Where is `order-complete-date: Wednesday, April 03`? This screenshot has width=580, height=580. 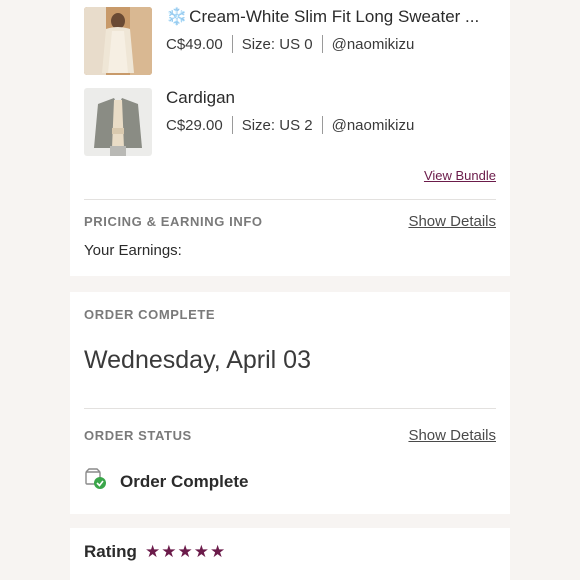
order-complete-date: Wednesday, April 03 is located at coordinates (197, 360).